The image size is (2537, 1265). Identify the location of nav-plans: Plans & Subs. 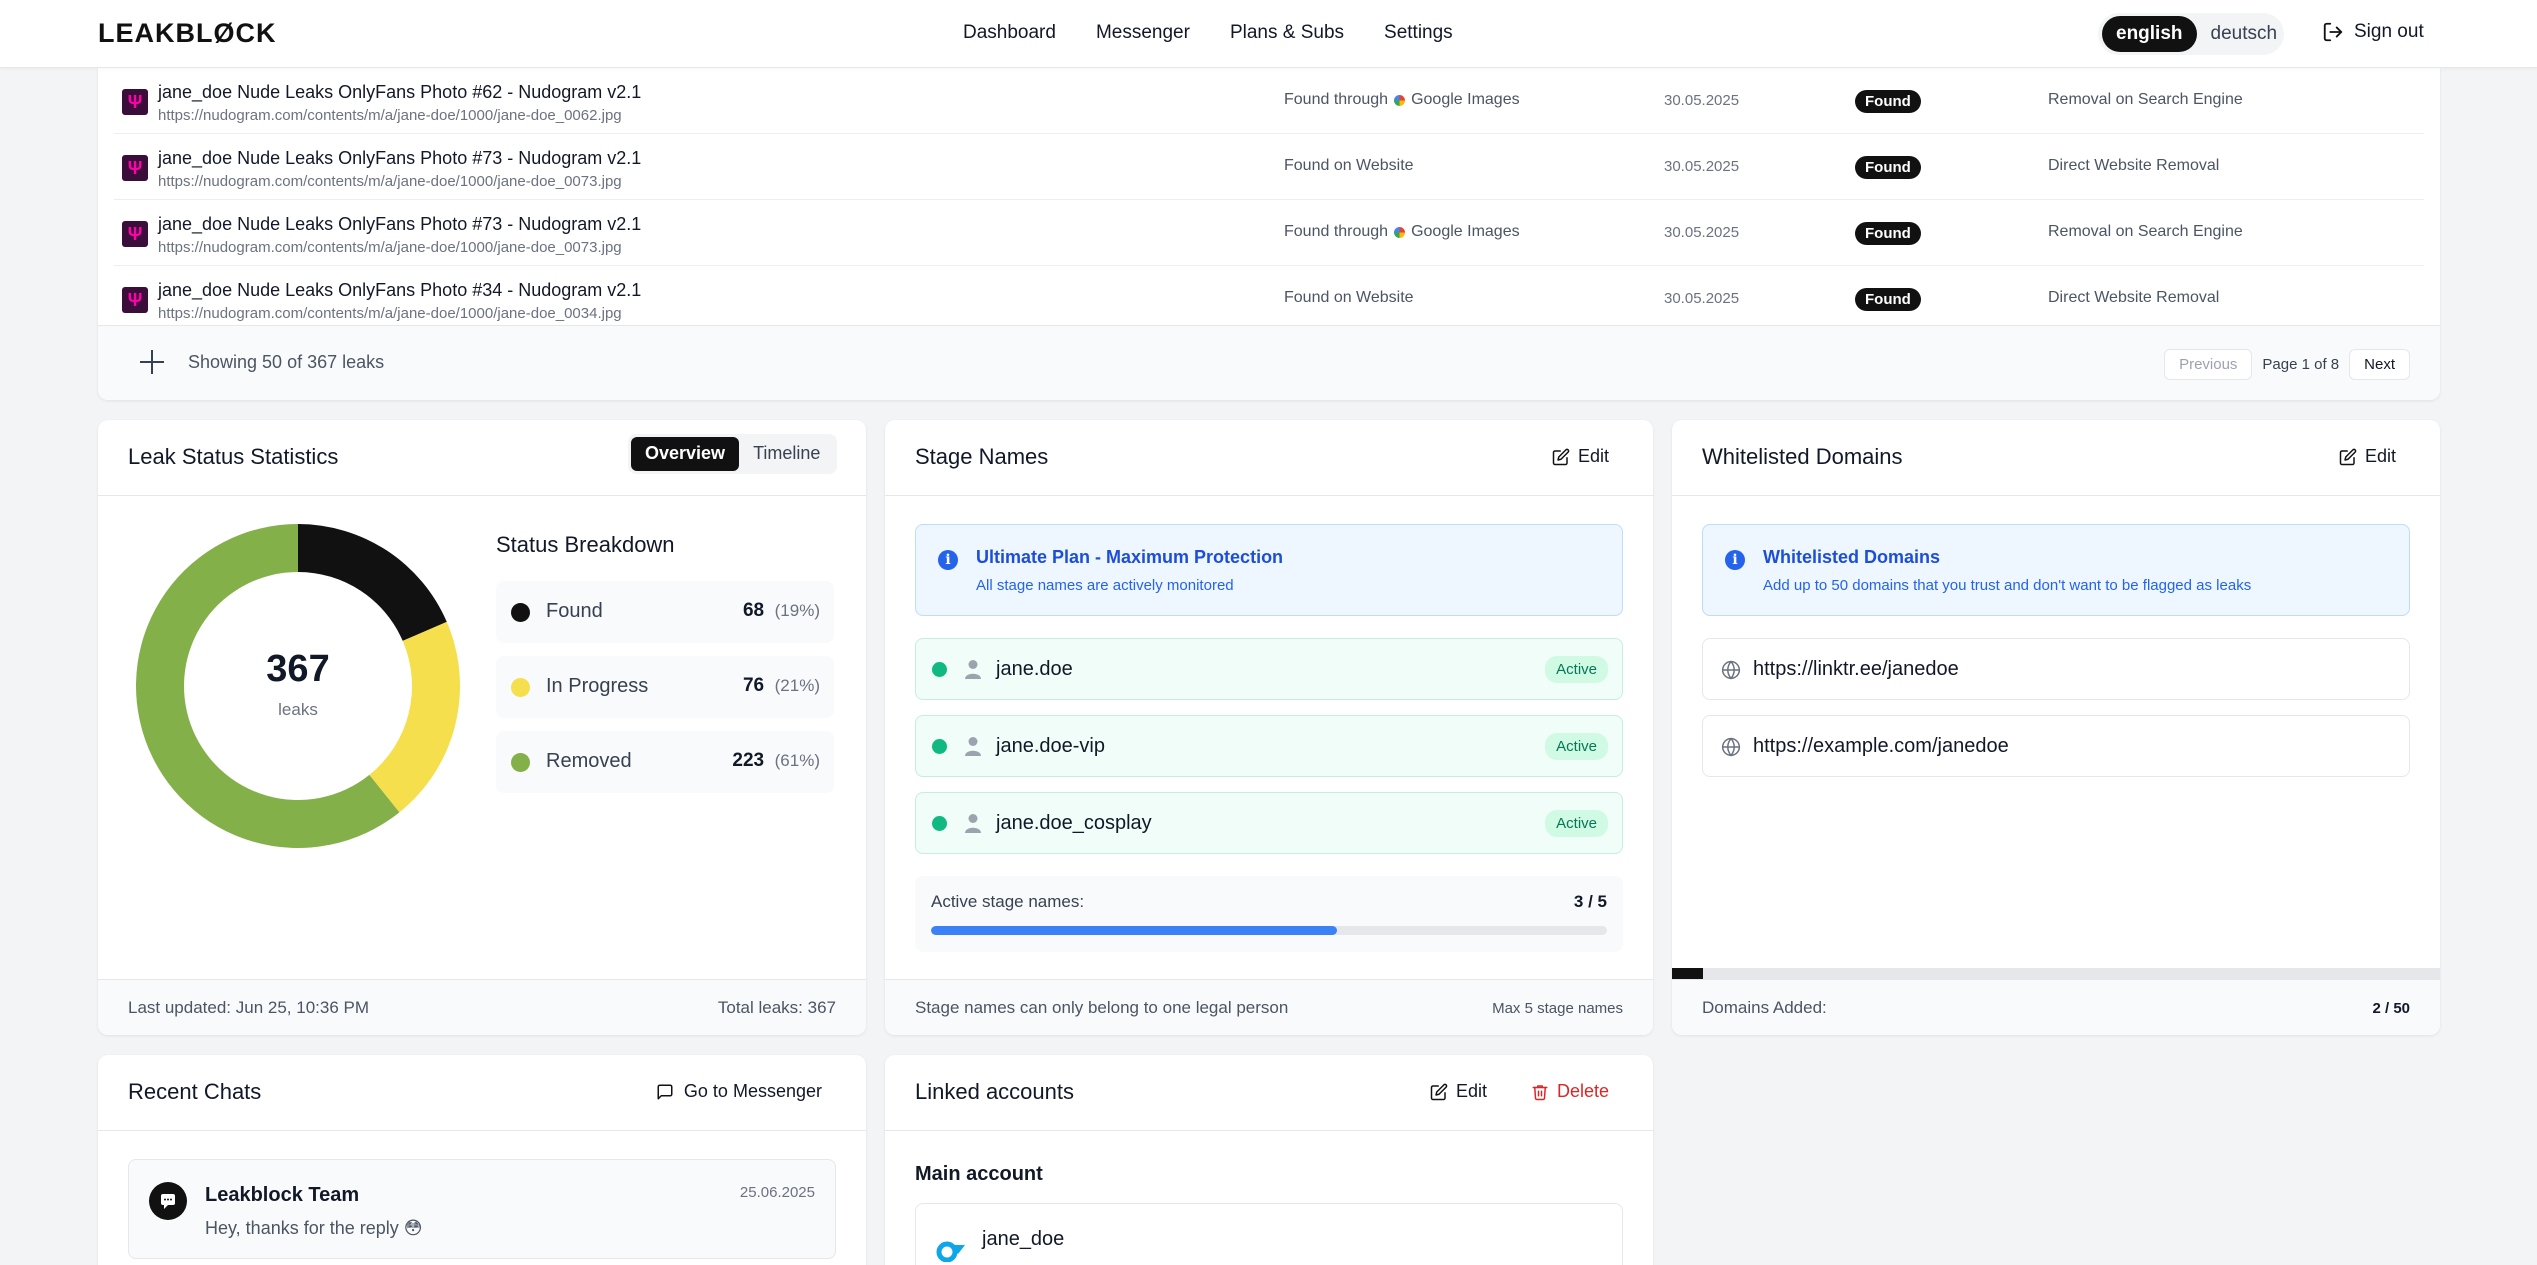
(1287, 33).